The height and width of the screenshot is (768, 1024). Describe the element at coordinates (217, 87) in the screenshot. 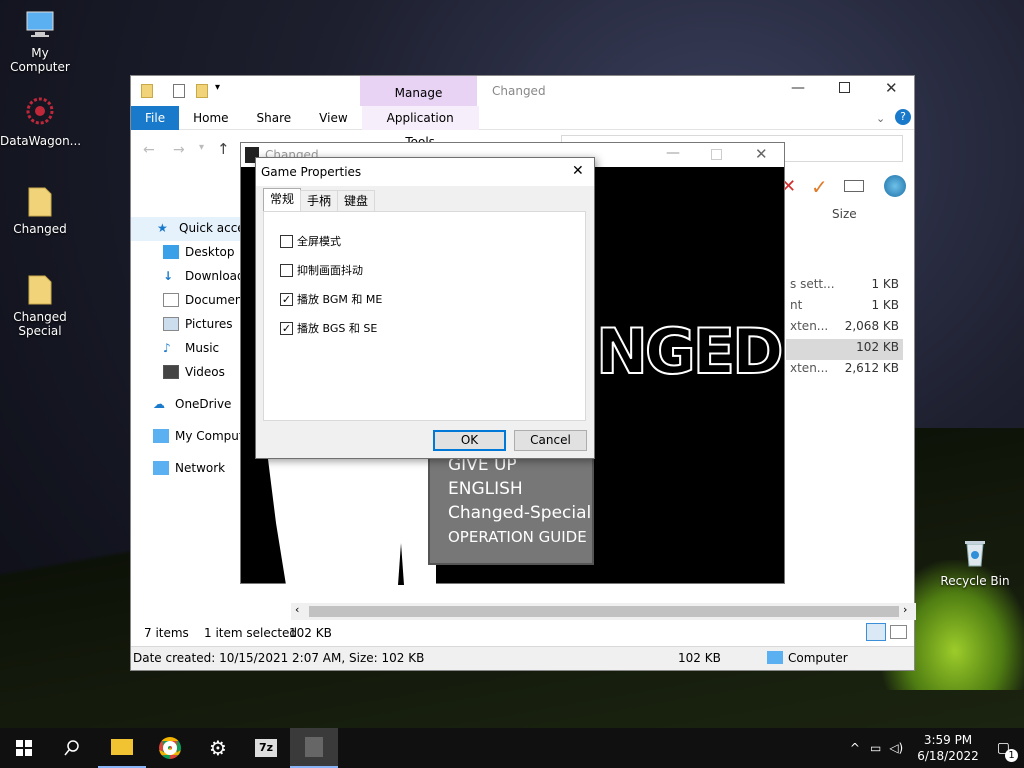

I see `quick-access-dropdown-icon: ▾` at that location.